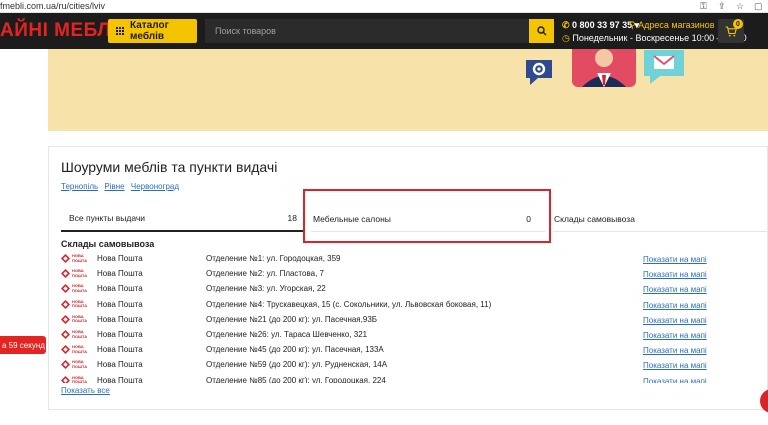  I want to click on extension-icon: ▢, so click(758, 6).